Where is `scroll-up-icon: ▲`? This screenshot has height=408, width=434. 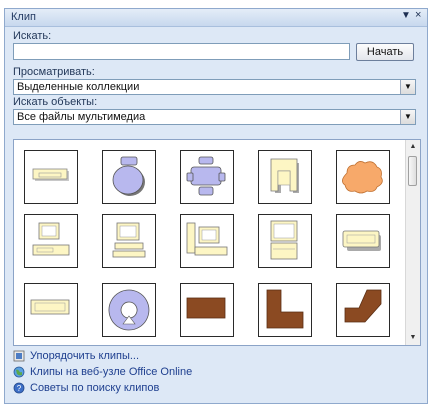 scroll-up-icon: ▲ is located at coordinates (413, 147).